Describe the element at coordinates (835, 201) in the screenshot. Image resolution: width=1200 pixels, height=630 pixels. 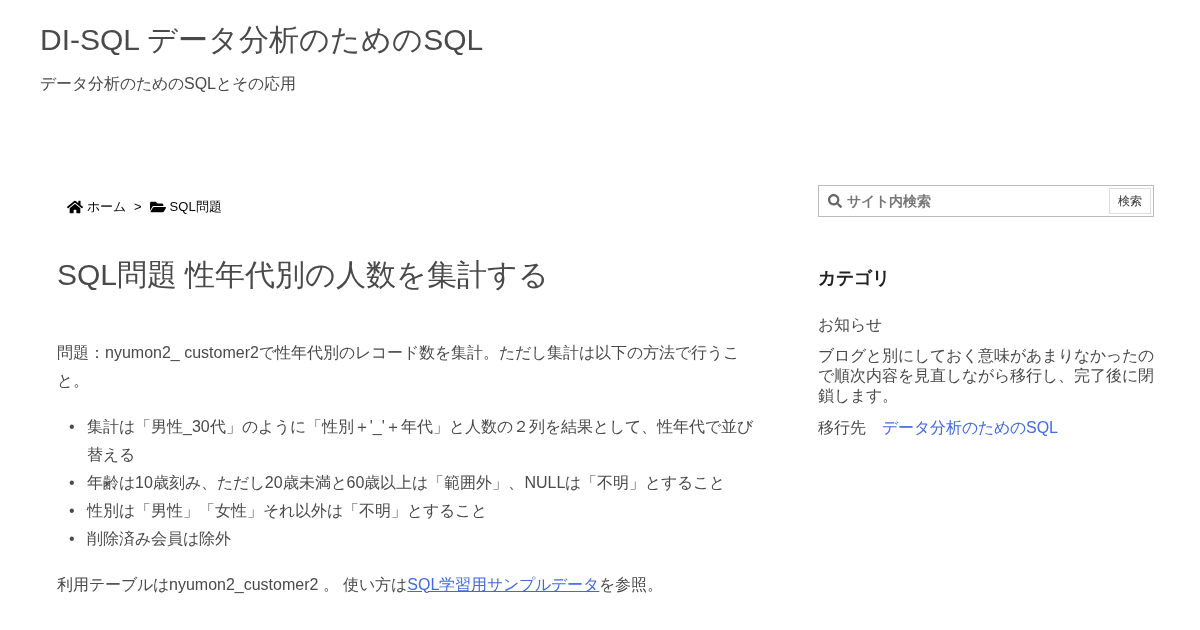
I see `search-icon` at that location.